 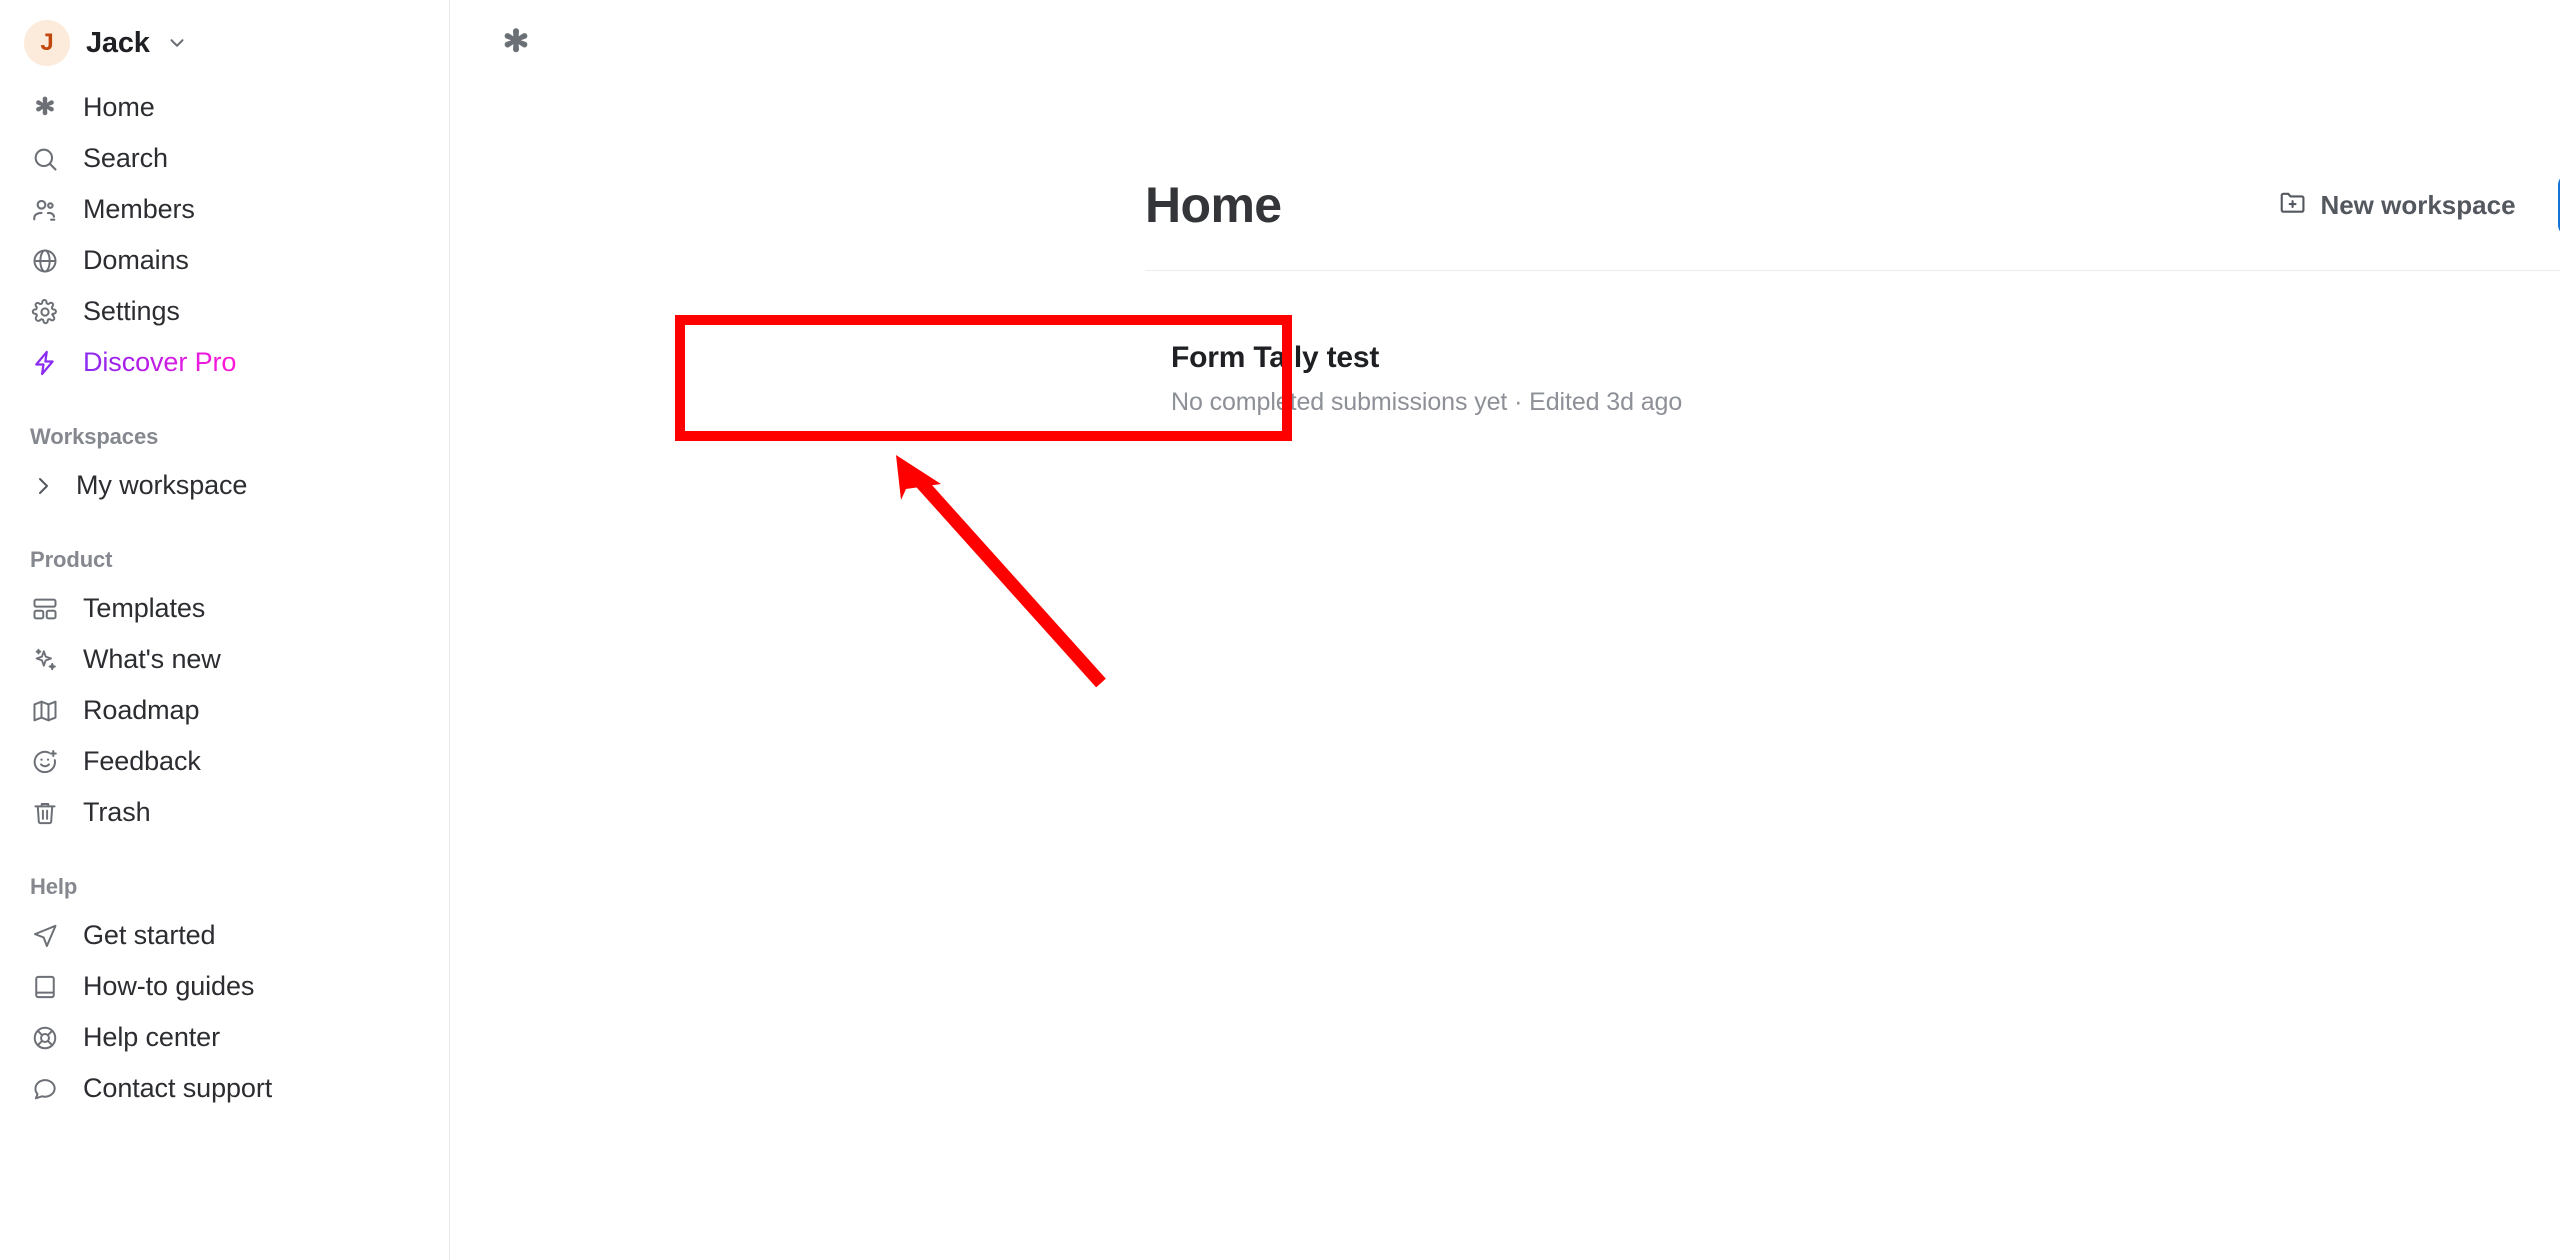 I want to click on sidebar-item-label: Roadmap, so click(x=141, y=710).